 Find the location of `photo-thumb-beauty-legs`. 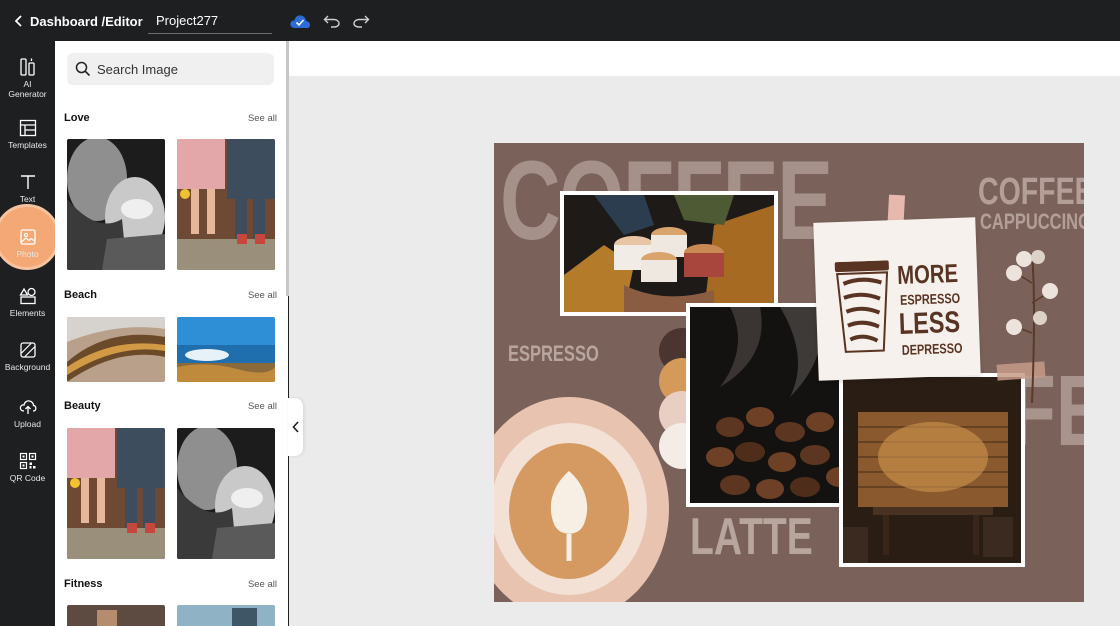

photo-thumb-beauty-legs is located at coordinates (116, 493).